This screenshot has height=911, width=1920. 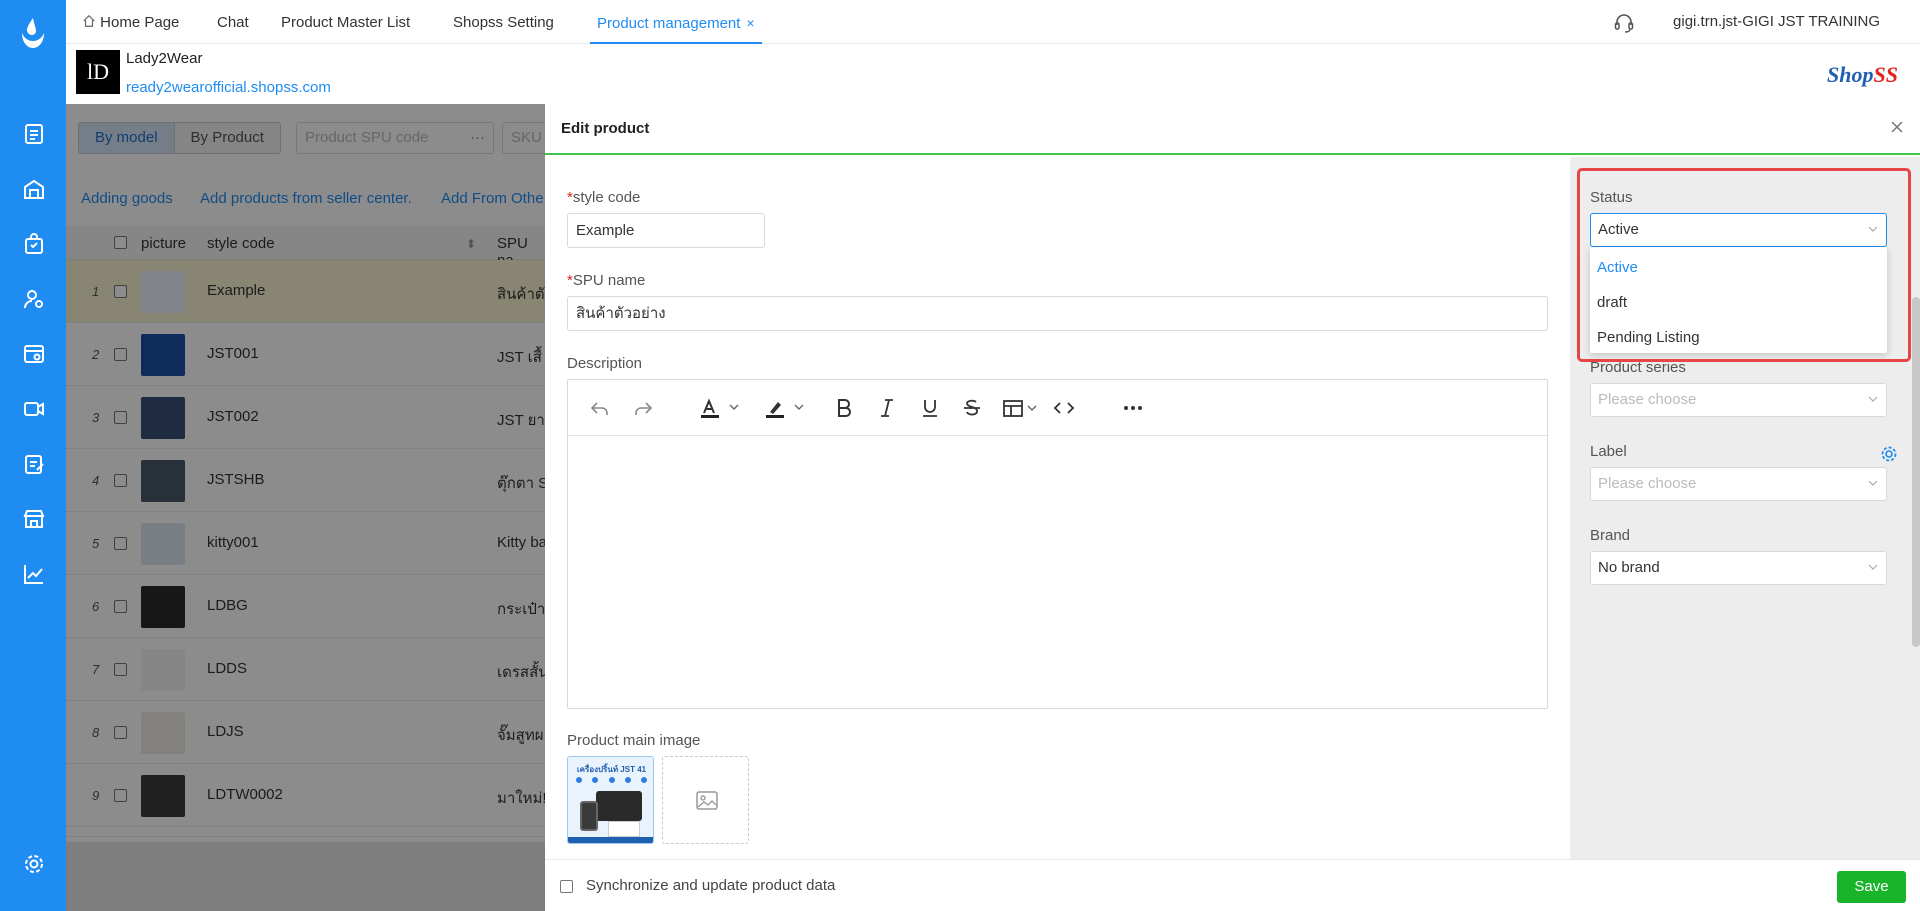 What do you see at coordinates (611, 769) in the screenshot?
I see `image-caption: เครื่องปริ้นท์ JST 41` at bounding box center [611, 769].